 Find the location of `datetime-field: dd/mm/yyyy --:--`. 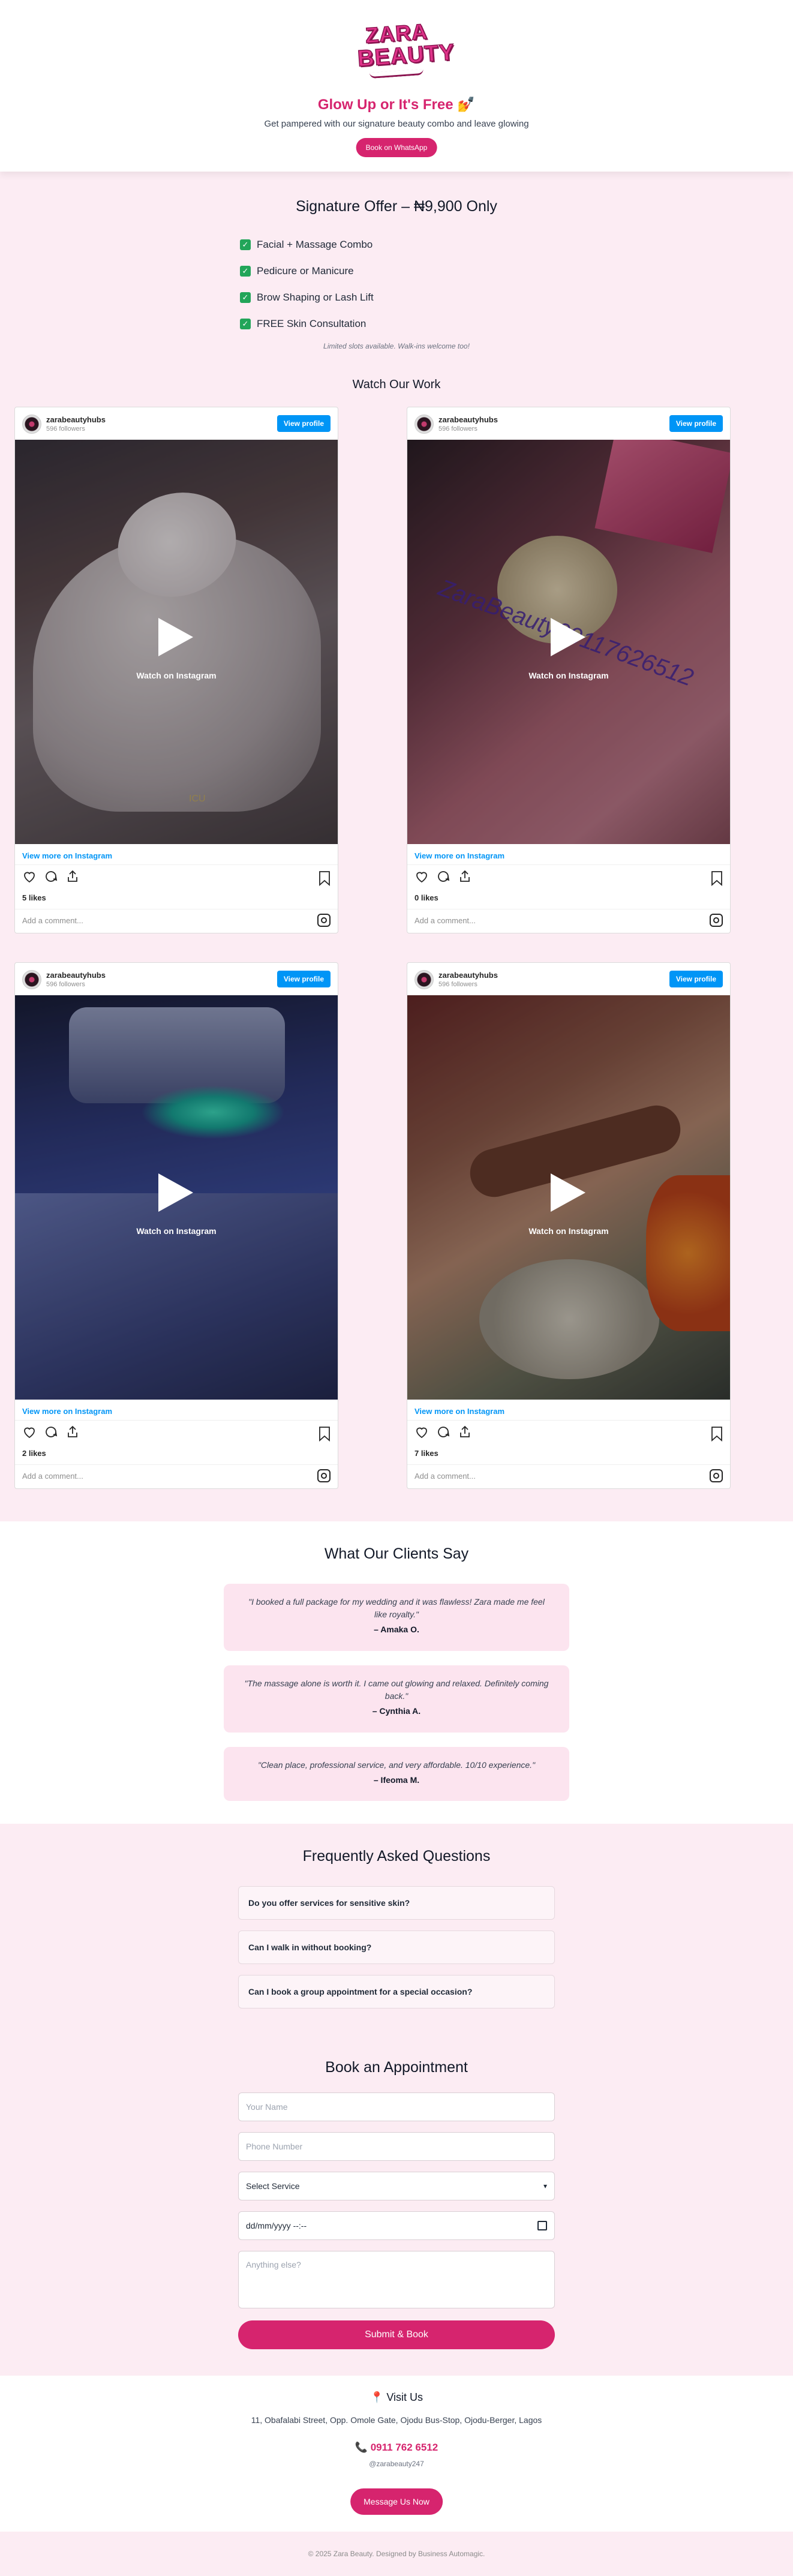

datetime-field: dd/mm/yyyy --:-- is located at coordinates (396, 2225).